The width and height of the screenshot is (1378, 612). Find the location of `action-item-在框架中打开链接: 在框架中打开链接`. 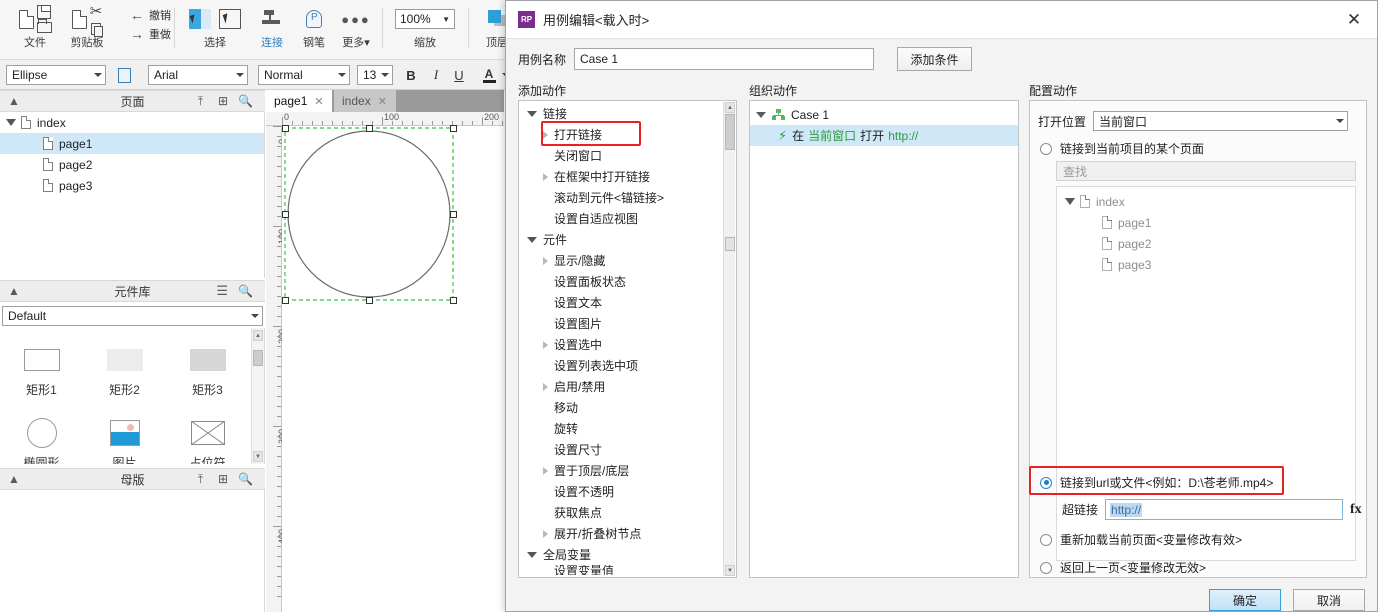

action-item-在框架中打开链接: 在框架中打开链接 is located at coordinates (620, 176).